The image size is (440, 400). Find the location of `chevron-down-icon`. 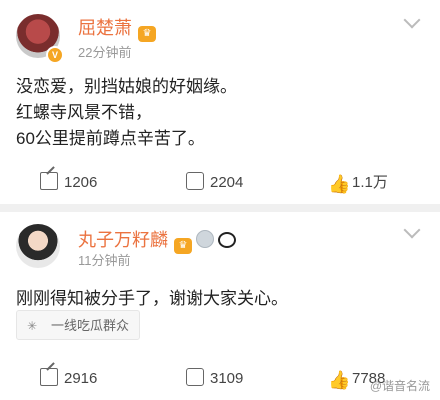

chevron-down-icon is located at coordinates (412, 230).